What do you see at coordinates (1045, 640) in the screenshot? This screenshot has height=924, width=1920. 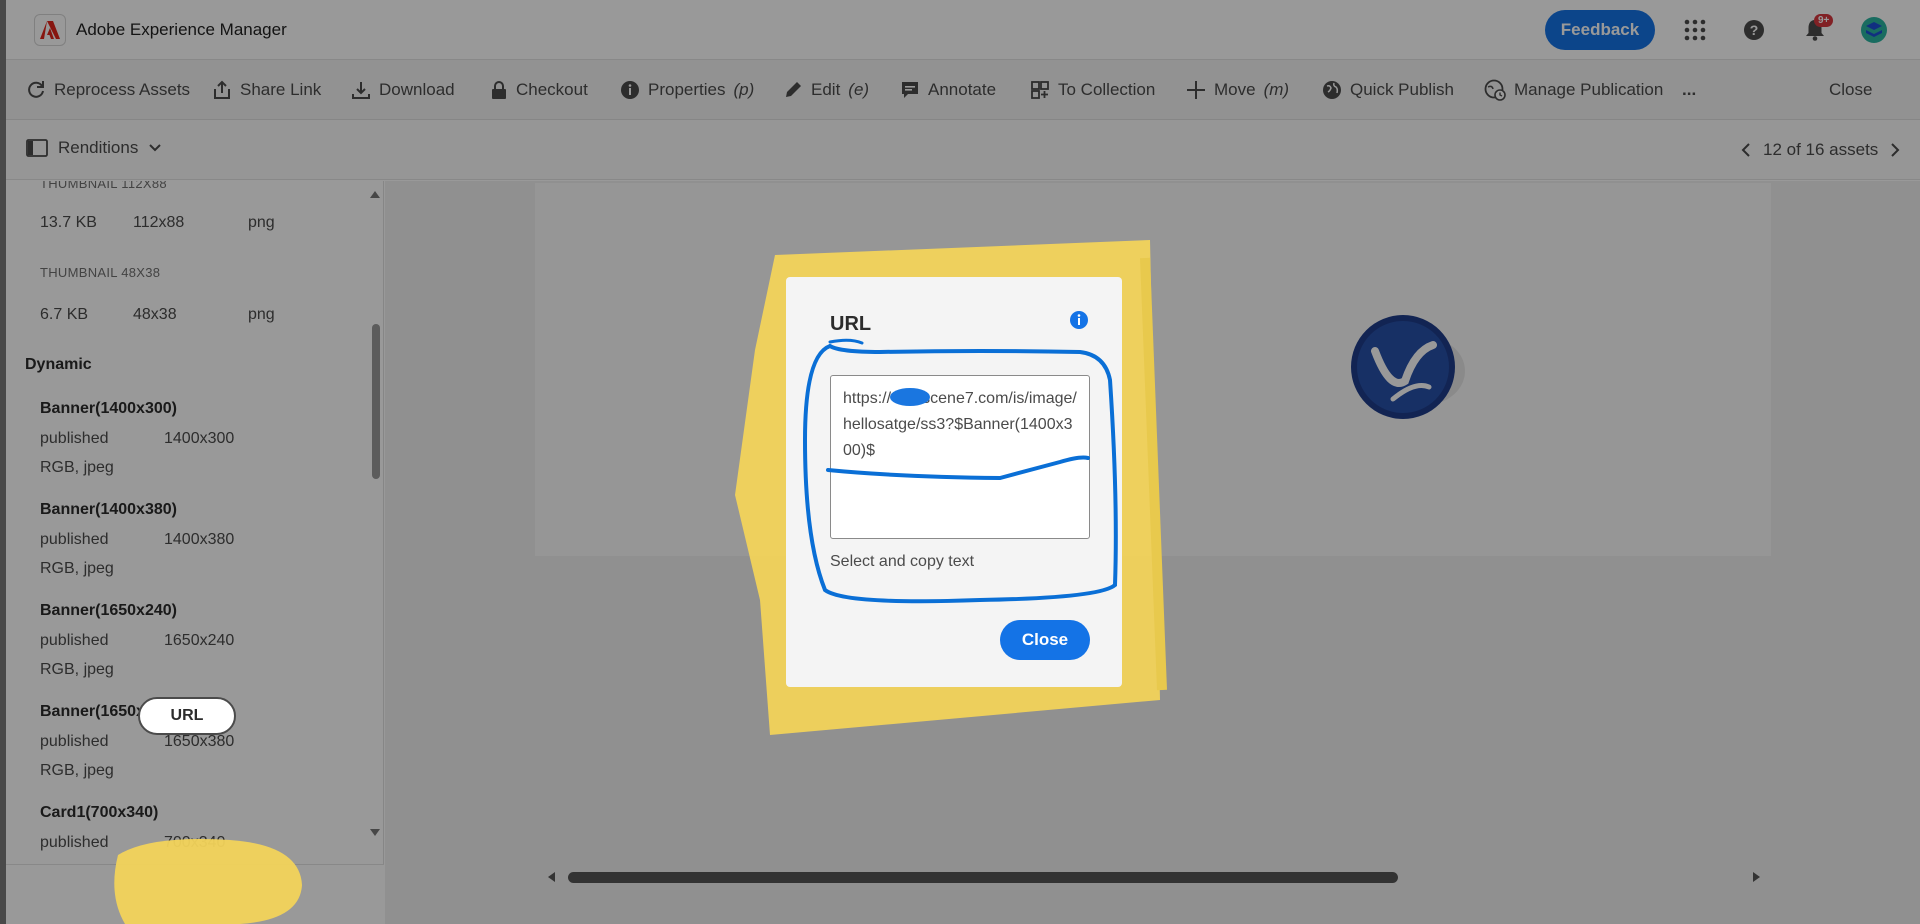 I see `dialog-close-button: Close` at bounding box center [1045, 640].